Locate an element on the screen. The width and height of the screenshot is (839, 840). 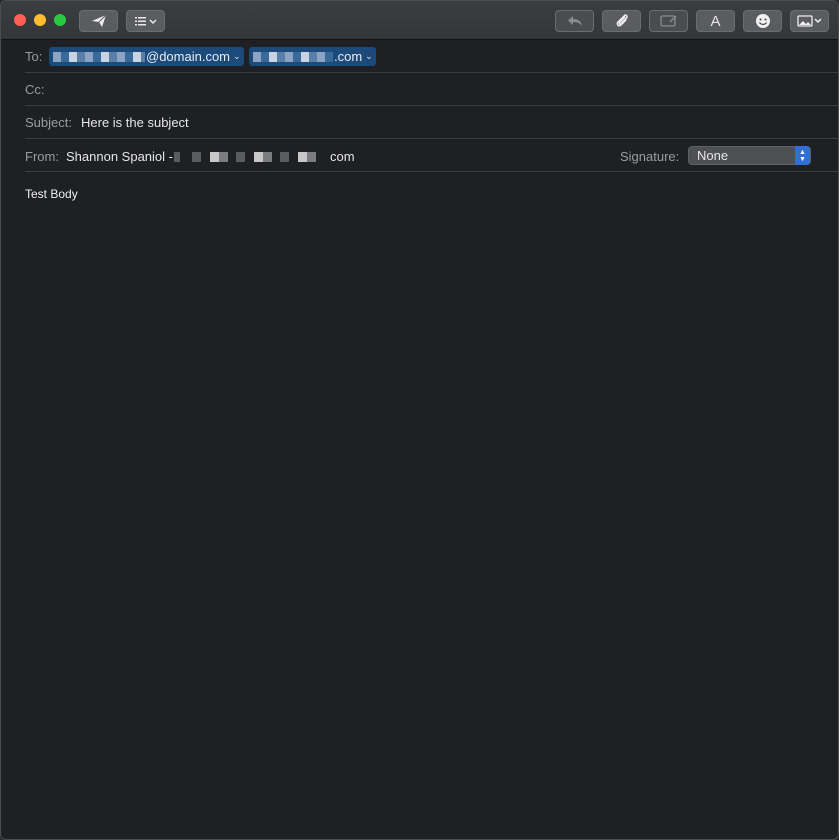
from-selector: Shannon Spaniol - com is located at coordinates (210, 156).